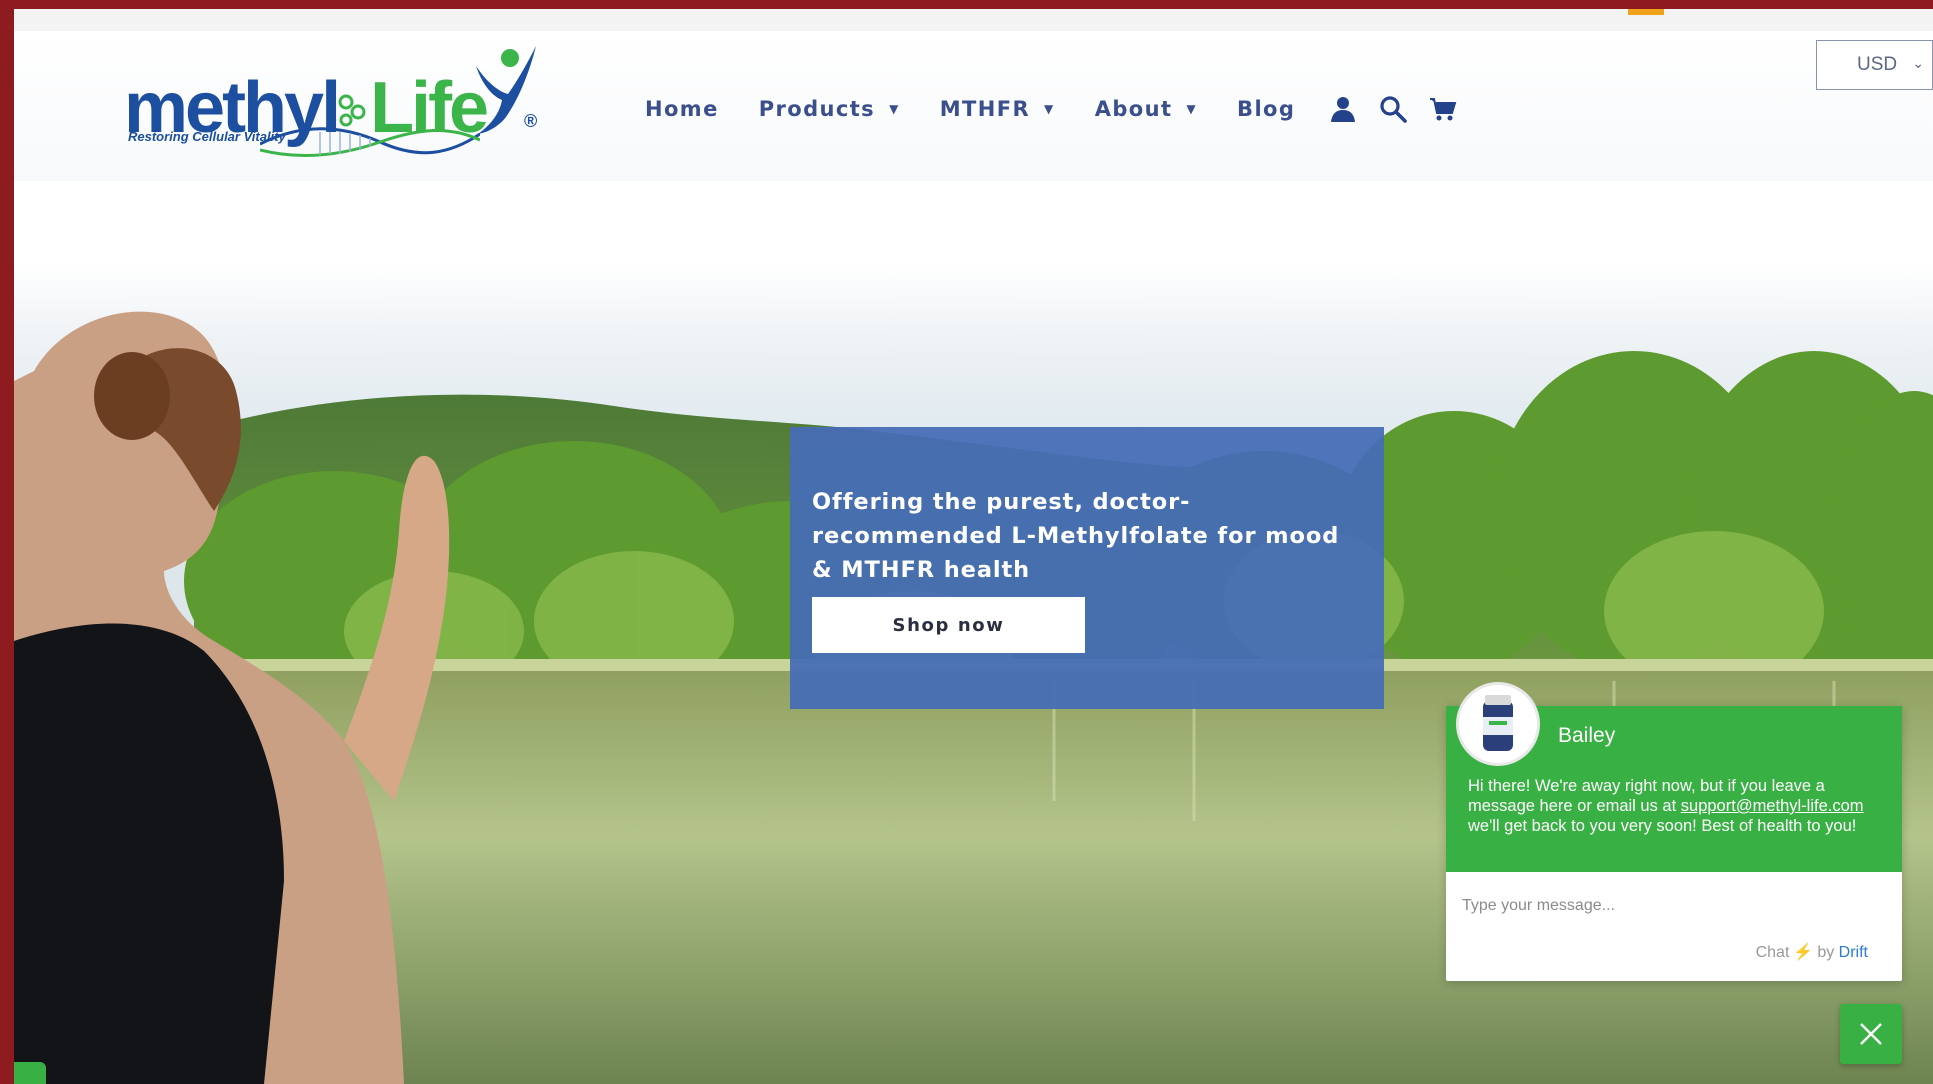  I want to click on chevron-down-icon: ⌄, so click(1918, 63).